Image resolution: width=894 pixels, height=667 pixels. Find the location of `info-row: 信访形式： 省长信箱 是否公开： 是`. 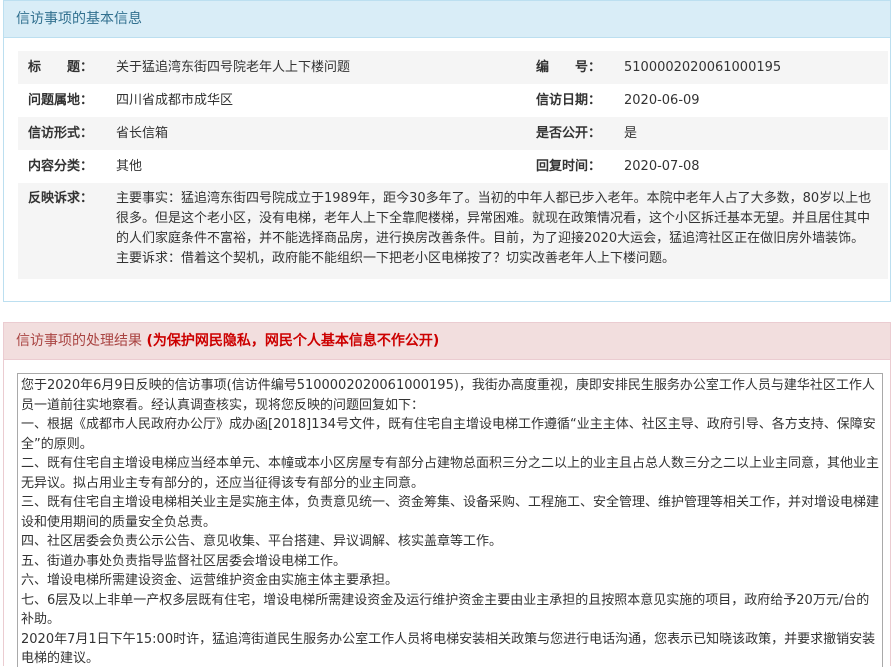

info-row: 信访形式： 省长信箱 是否公开： 是 is located at coordinates (453, 133).